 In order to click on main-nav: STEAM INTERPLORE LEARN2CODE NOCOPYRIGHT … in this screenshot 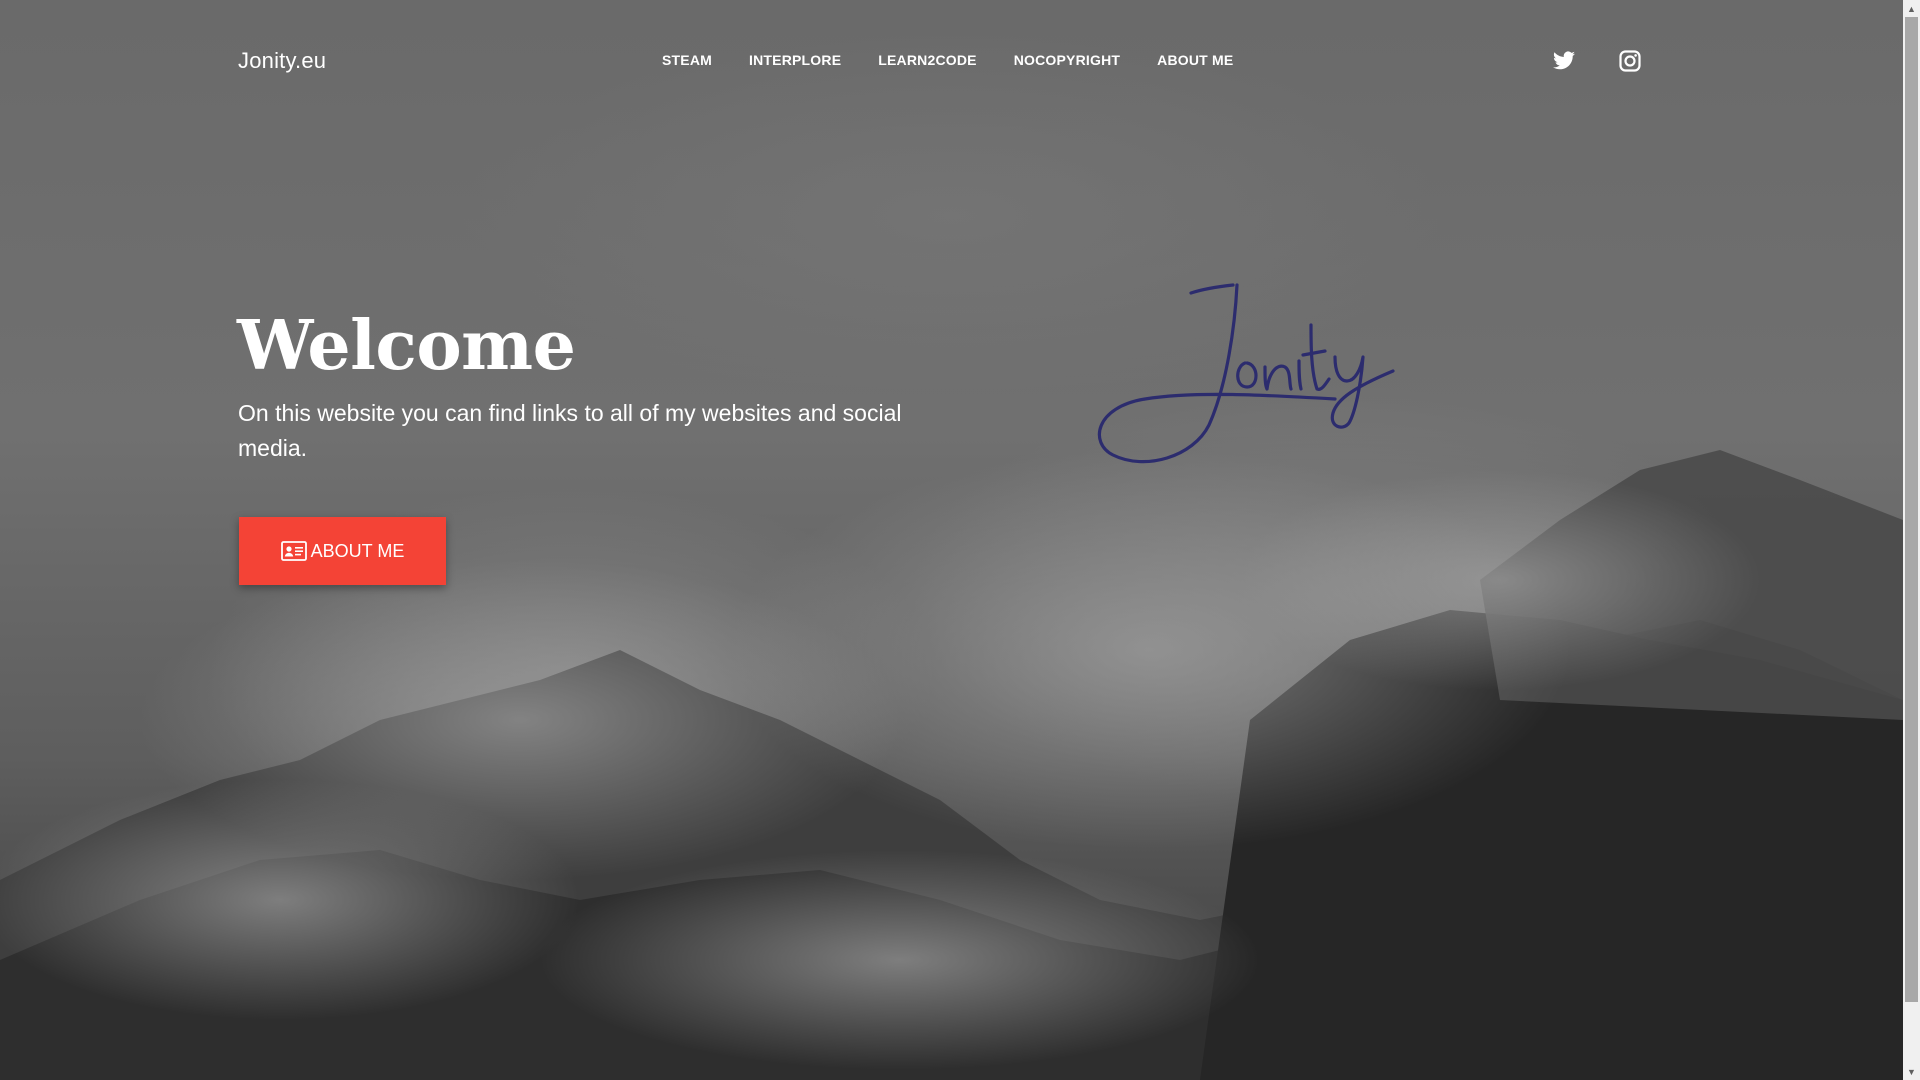, I will do `click(966, 60)`.